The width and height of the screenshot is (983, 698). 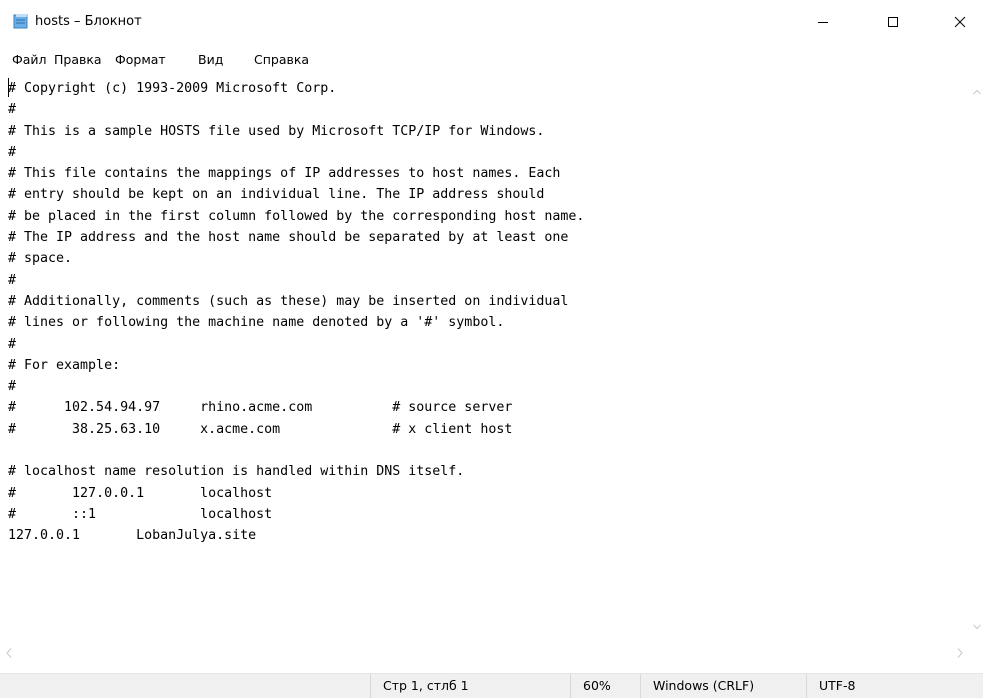 I want to click on minimize-icon, so click(x=823, y=22).